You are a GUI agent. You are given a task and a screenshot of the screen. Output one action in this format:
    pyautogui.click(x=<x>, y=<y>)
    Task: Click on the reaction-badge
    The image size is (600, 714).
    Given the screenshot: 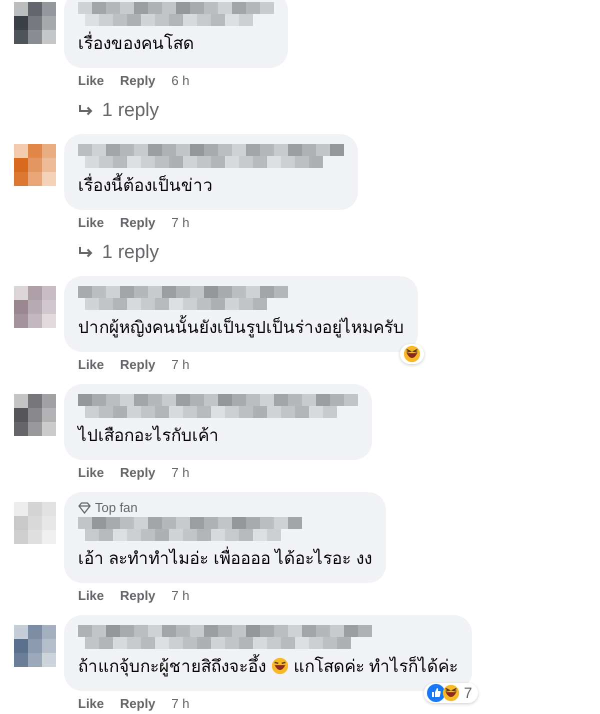 What is the action you would take?
    pyautogui.click(x=412, y=354)
    